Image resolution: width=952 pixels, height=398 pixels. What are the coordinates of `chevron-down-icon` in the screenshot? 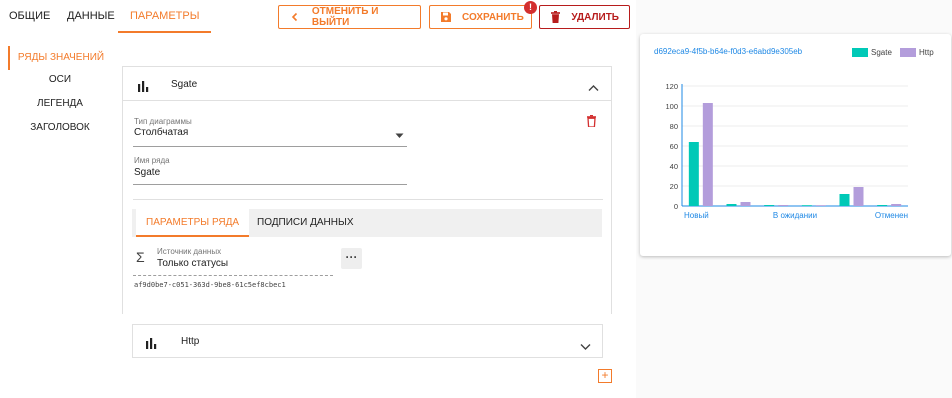 It's located at (585, 347).